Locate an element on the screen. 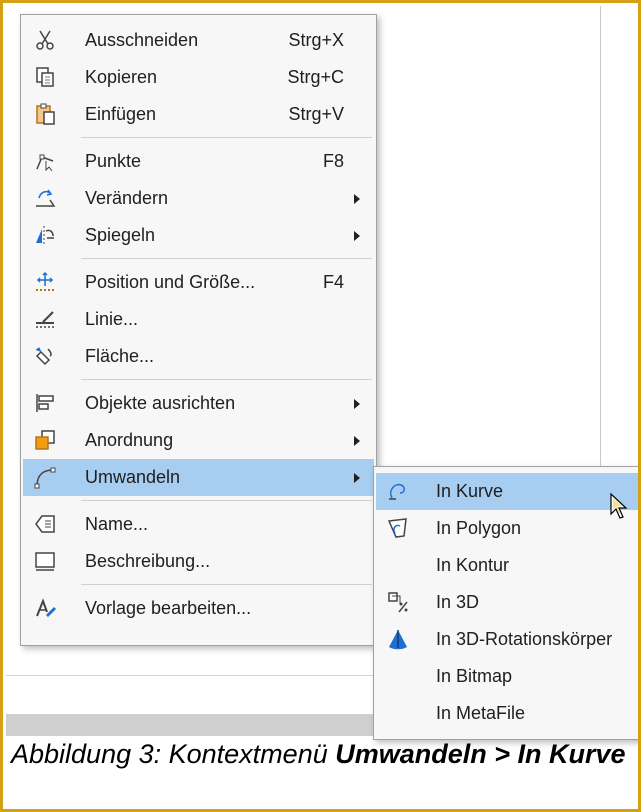 The height and width of the screenshot is (812, 641). transform-icon is located at coordinates (45, 198).